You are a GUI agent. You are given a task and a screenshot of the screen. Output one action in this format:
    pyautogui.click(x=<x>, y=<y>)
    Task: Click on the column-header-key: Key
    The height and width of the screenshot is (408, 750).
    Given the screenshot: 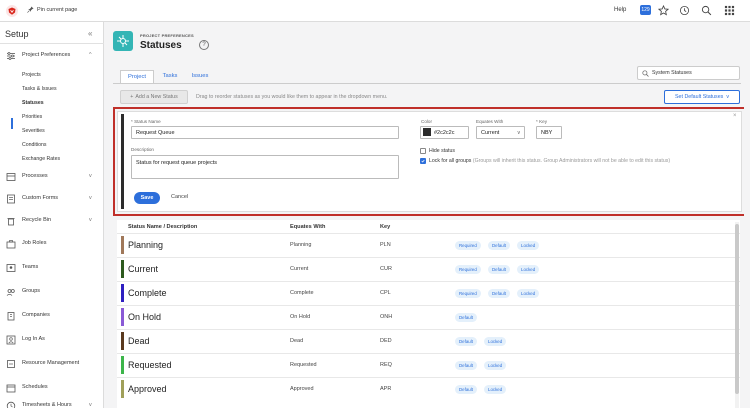 What is the action you would take?
    pyautogui.click(x=385, y=227)
    